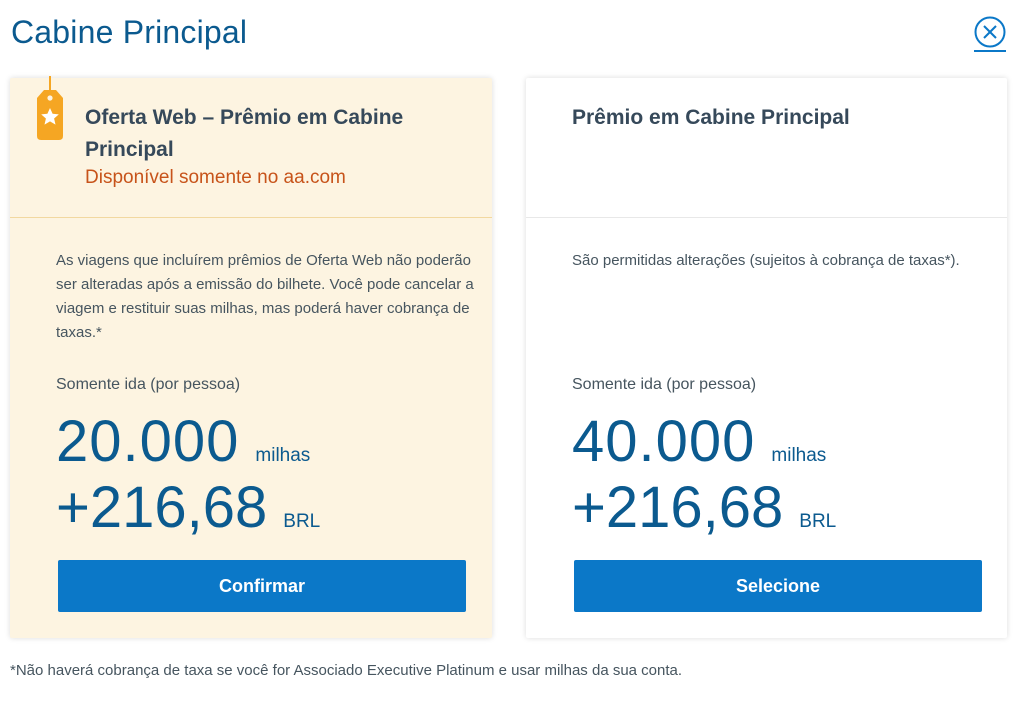  What do you see at coordinates (711, 117) in the screenshot?
I see `card-title: Prêmio em Cabine Principal` at bounding box center [711, 117].